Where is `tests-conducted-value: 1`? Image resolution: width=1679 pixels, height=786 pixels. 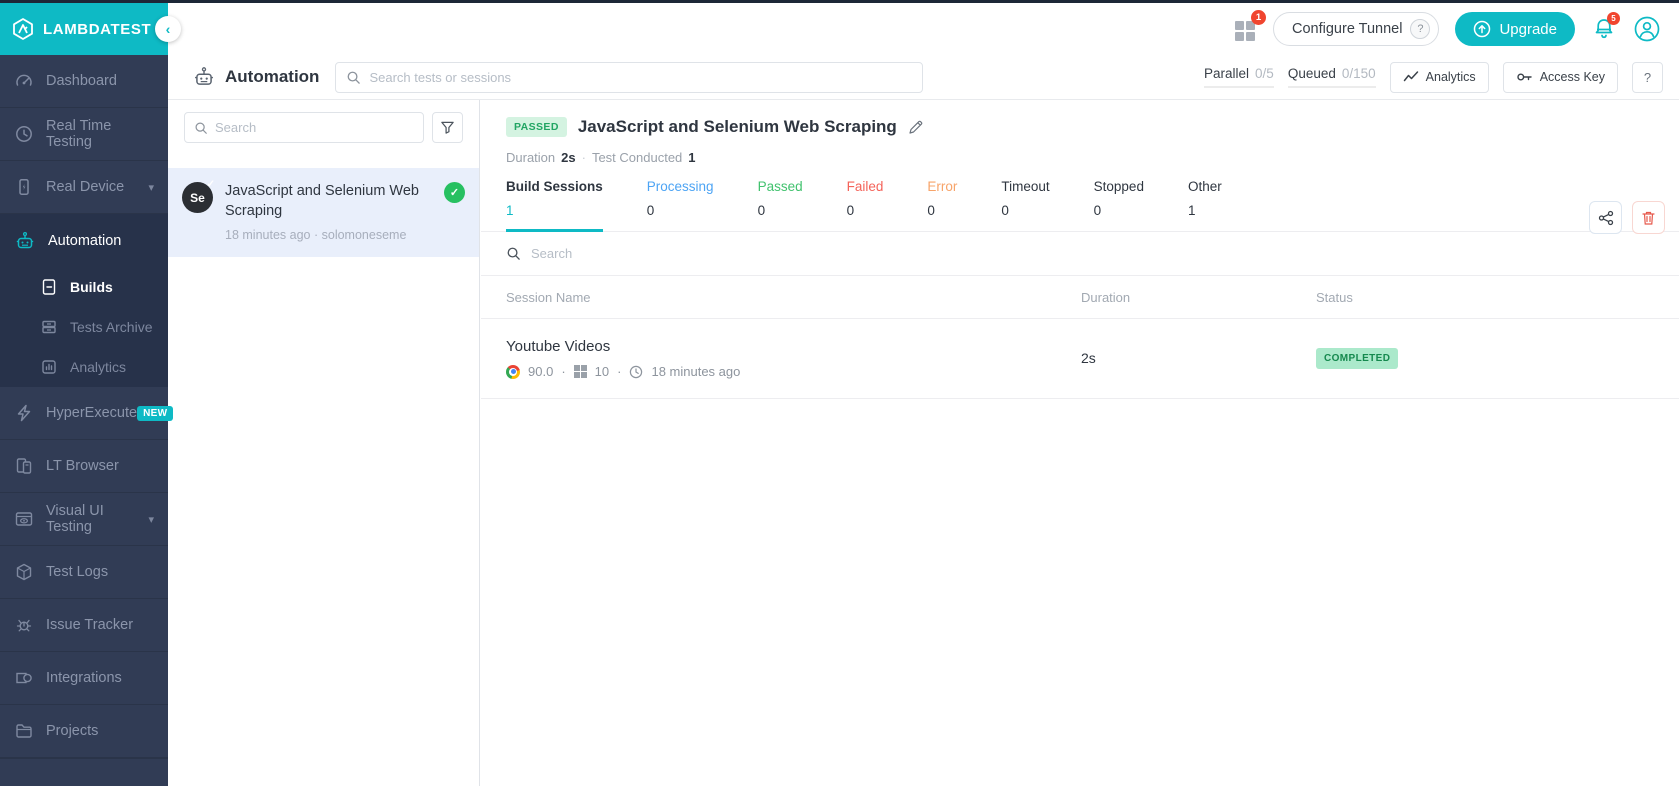 tests-conducted-value: 1 is located at coordinates (692, 157).